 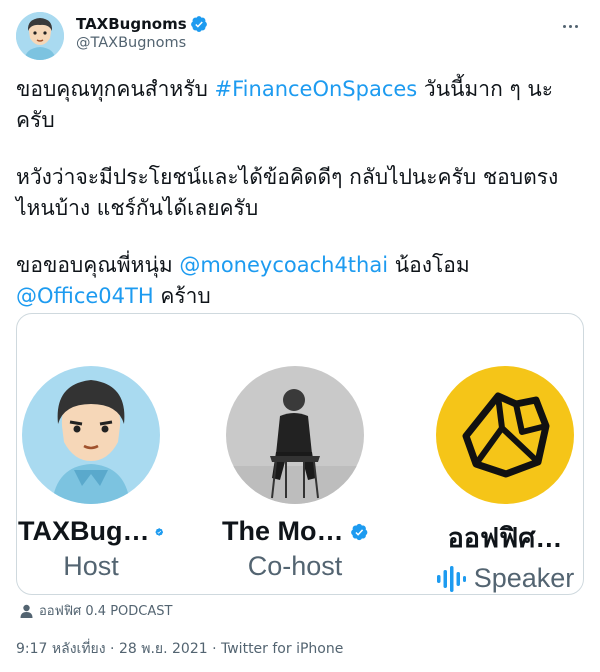 I want to click on speaker-role-row: Co-host, so click(x=295, y=566).